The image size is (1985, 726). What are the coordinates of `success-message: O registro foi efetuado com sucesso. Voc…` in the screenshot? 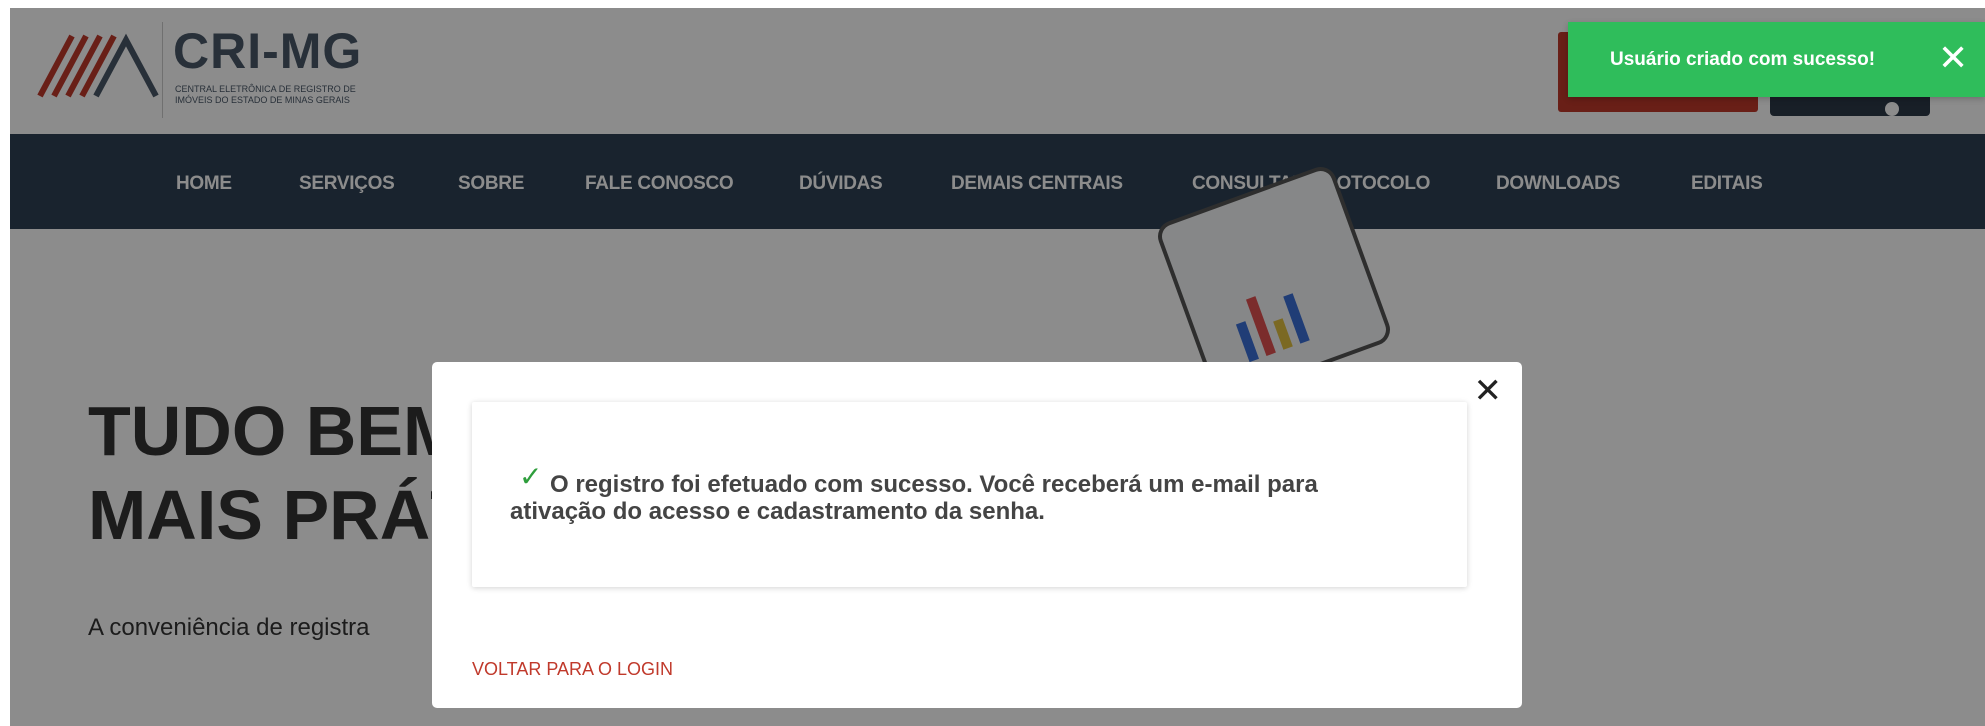 It's located at (914, 498).